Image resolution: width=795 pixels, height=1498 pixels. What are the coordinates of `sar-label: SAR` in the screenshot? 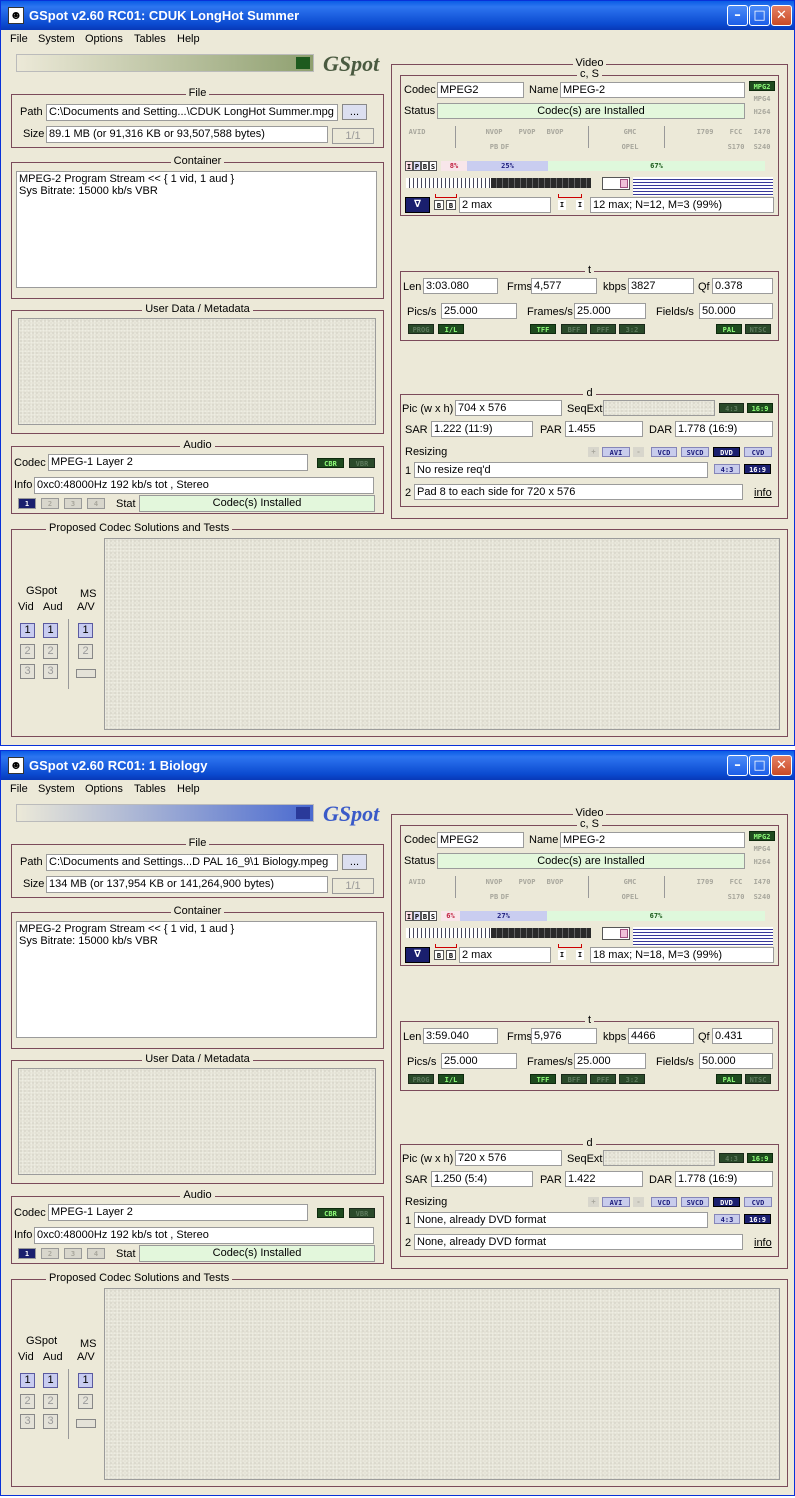 It's located at (416, 430).